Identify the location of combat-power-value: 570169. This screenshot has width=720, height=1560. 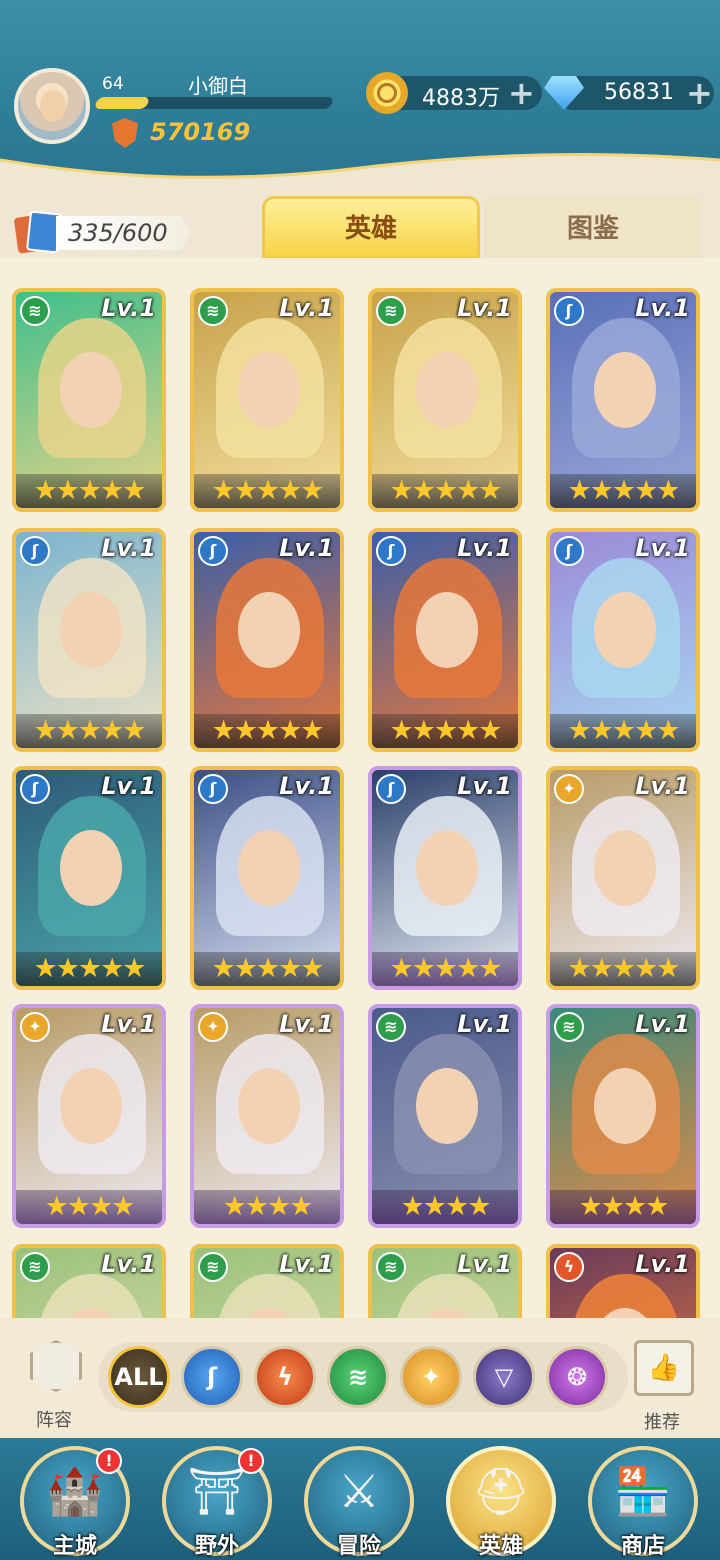
(200, 132).